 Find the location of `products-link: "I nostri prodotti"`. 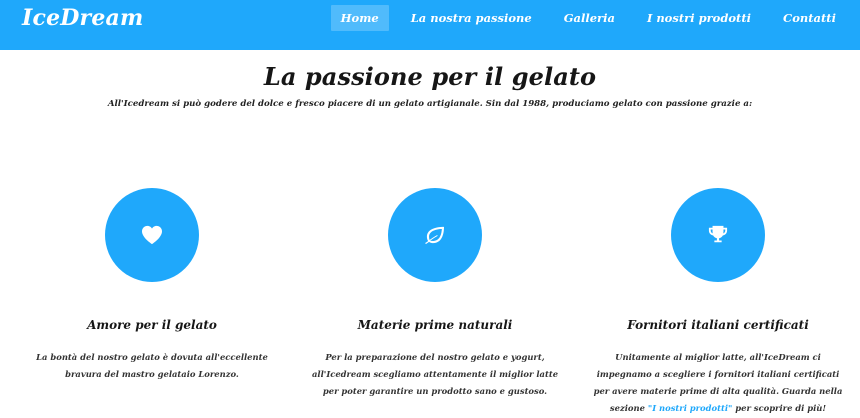

products-link: "I nostri prodotti" is located at coordinates (690, 408).